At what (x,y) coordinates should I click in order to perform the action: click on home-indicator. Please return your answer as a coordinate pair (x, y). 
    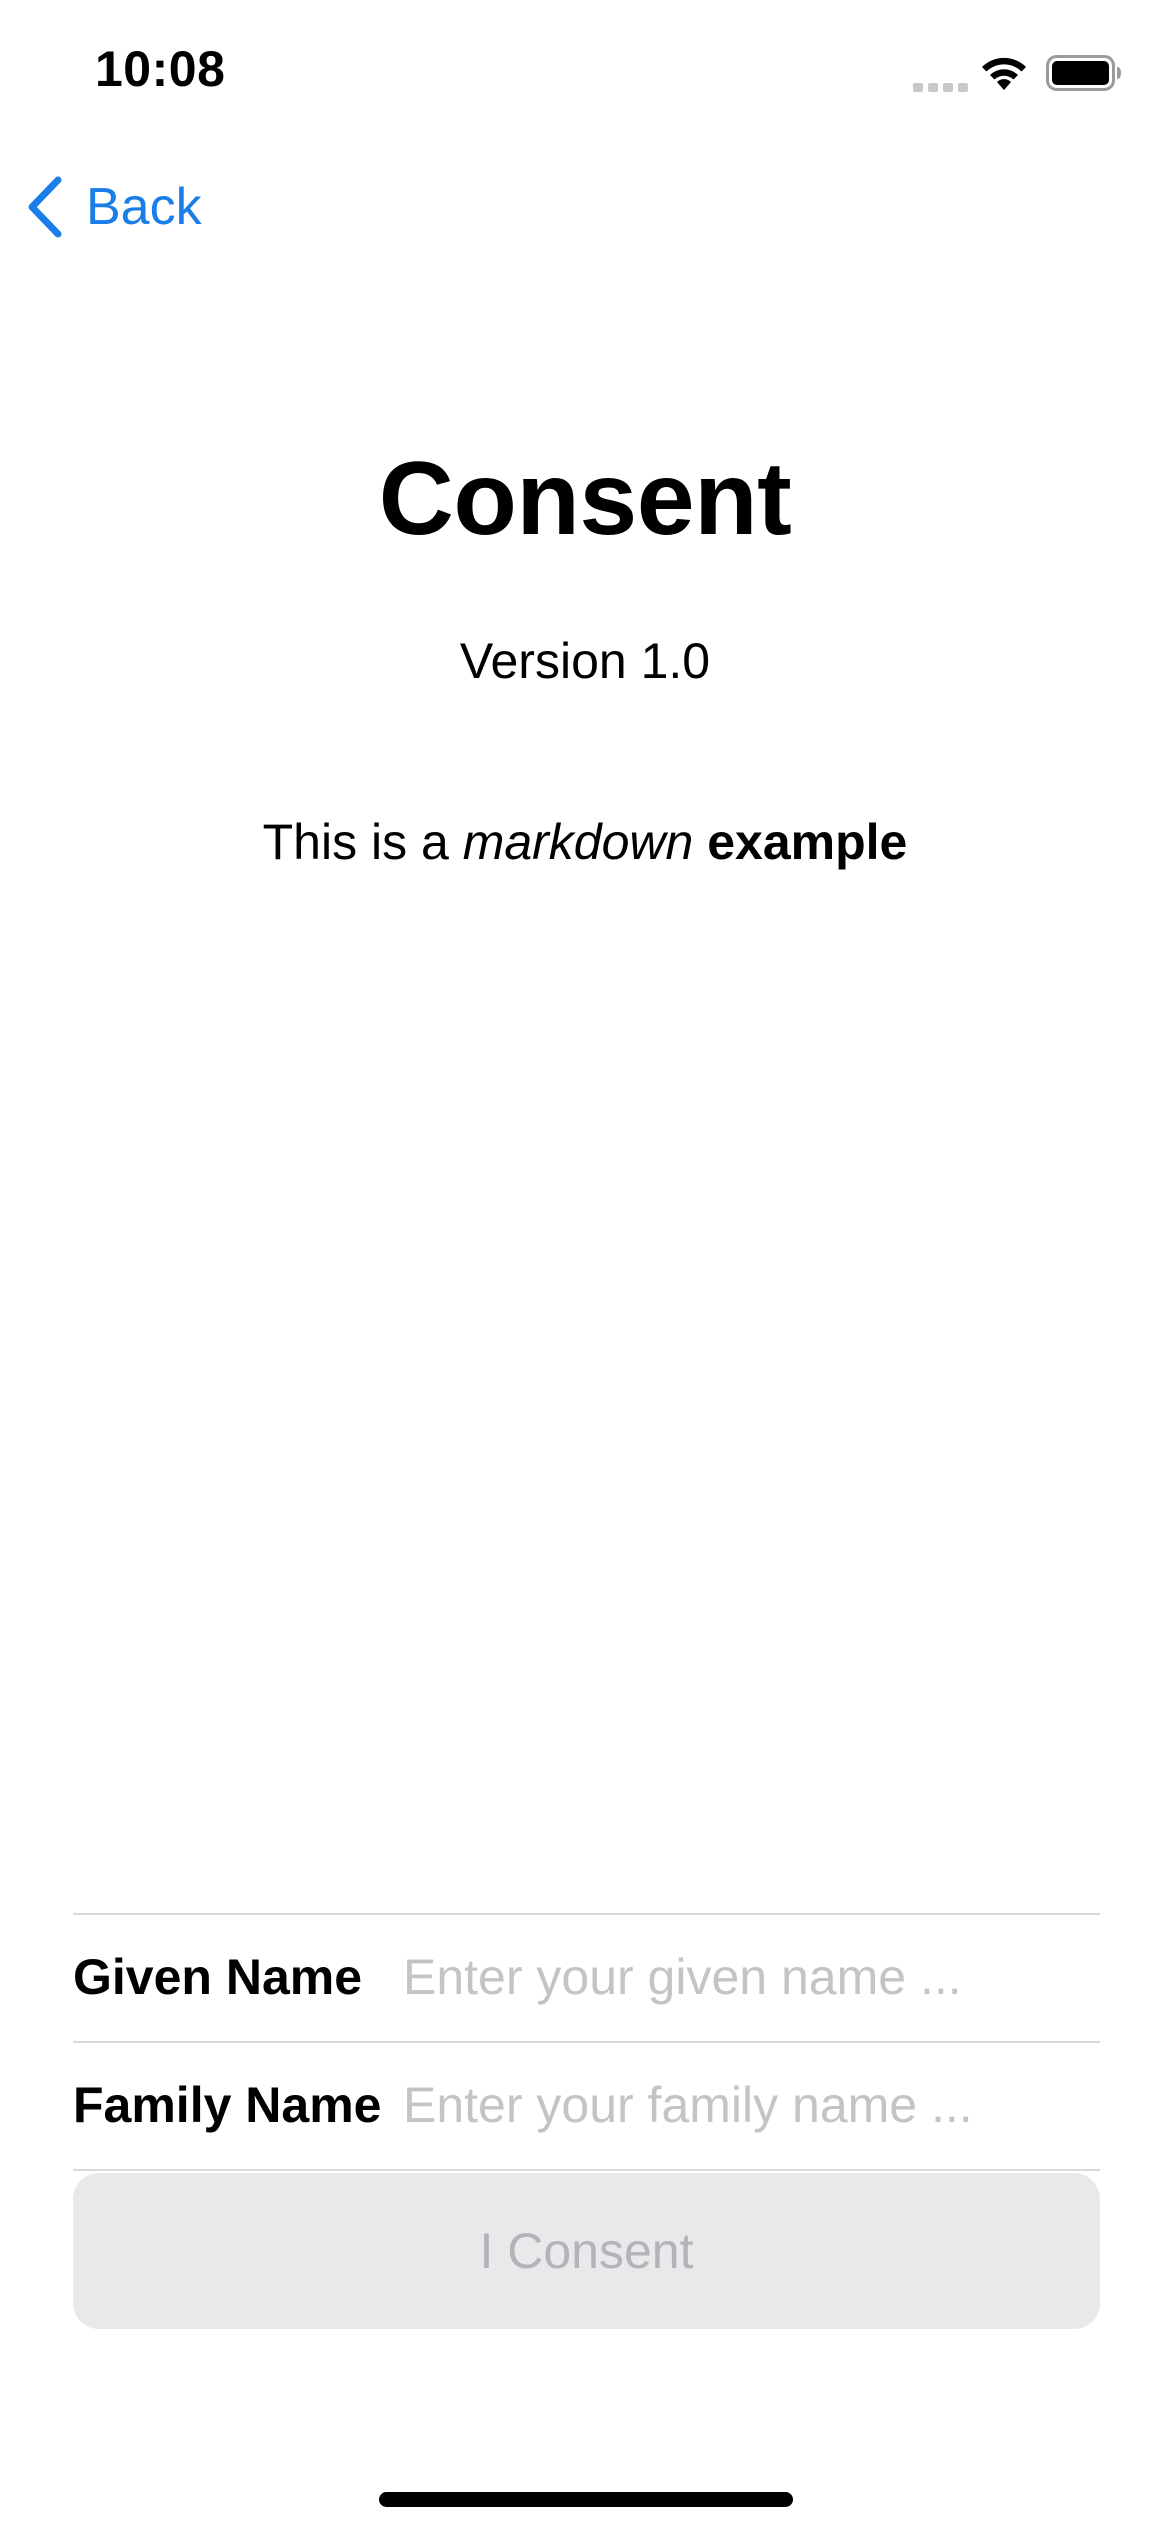
    Looking at the image, I should click on (586, 2499).